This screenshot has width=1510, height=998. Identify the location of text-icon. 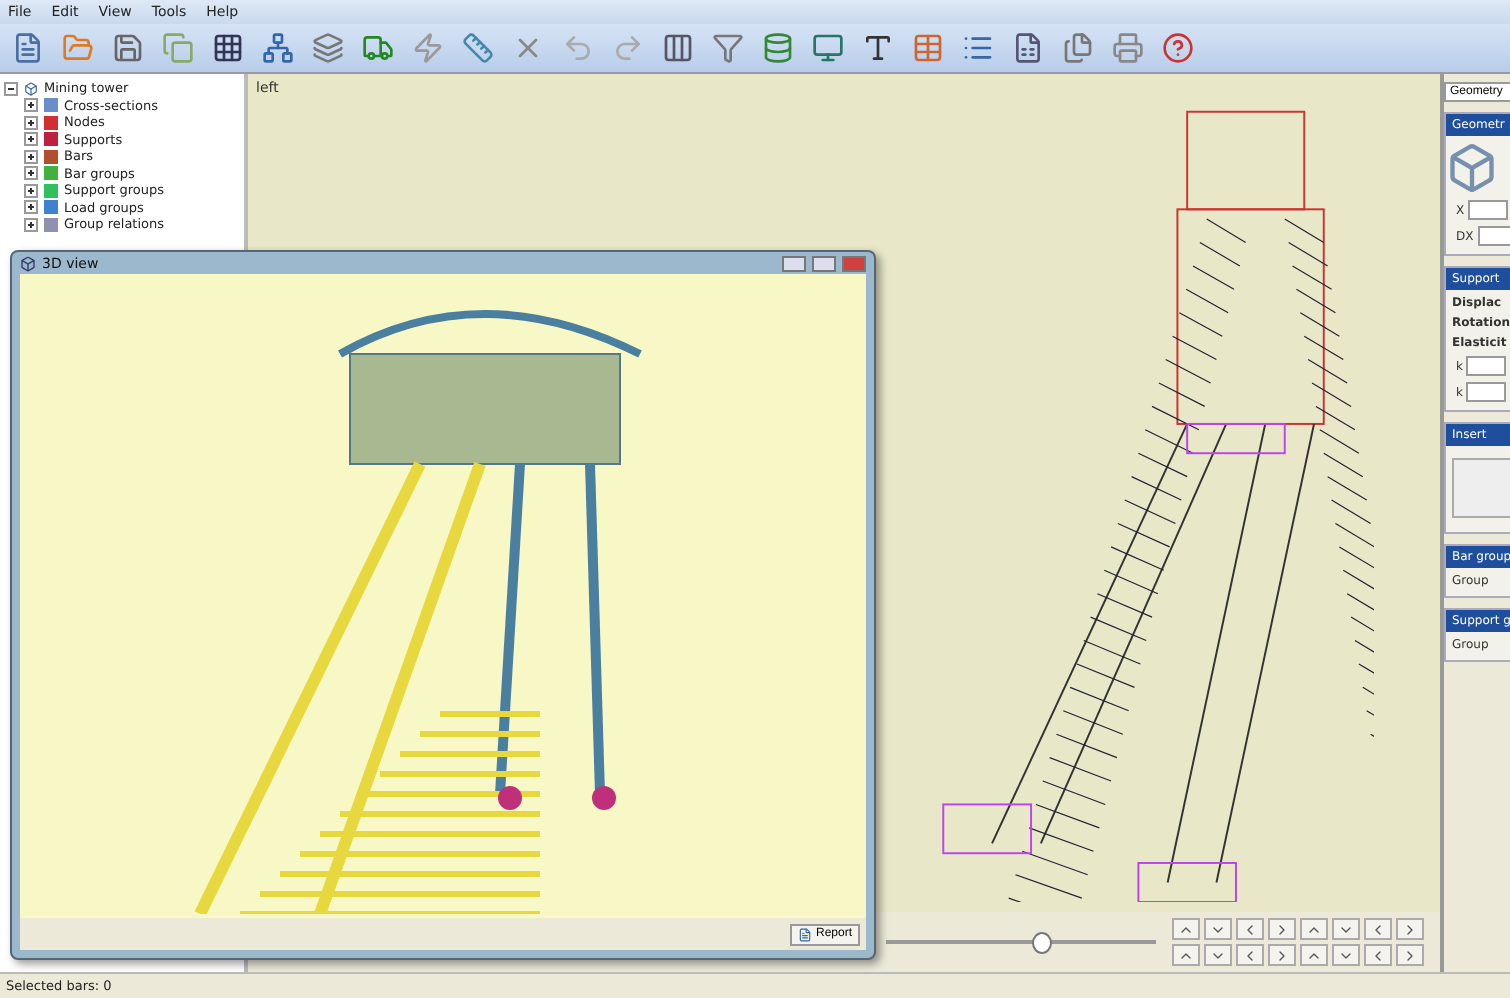
(878, 48).